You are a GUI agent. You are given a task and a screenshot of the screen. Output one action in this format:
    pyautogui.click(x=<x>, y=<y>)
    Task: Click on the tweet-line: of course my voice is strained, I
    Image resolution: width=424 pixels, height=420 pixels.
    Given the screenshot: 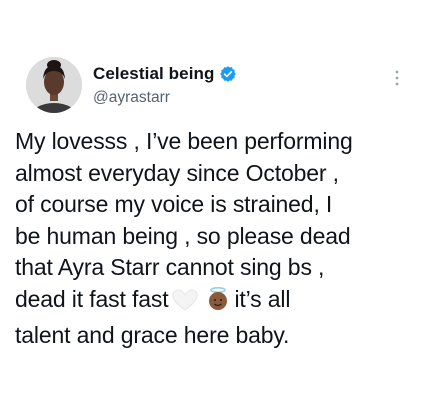 What is the action you would take?
    pyautogui.click(x=174, y=204)
    